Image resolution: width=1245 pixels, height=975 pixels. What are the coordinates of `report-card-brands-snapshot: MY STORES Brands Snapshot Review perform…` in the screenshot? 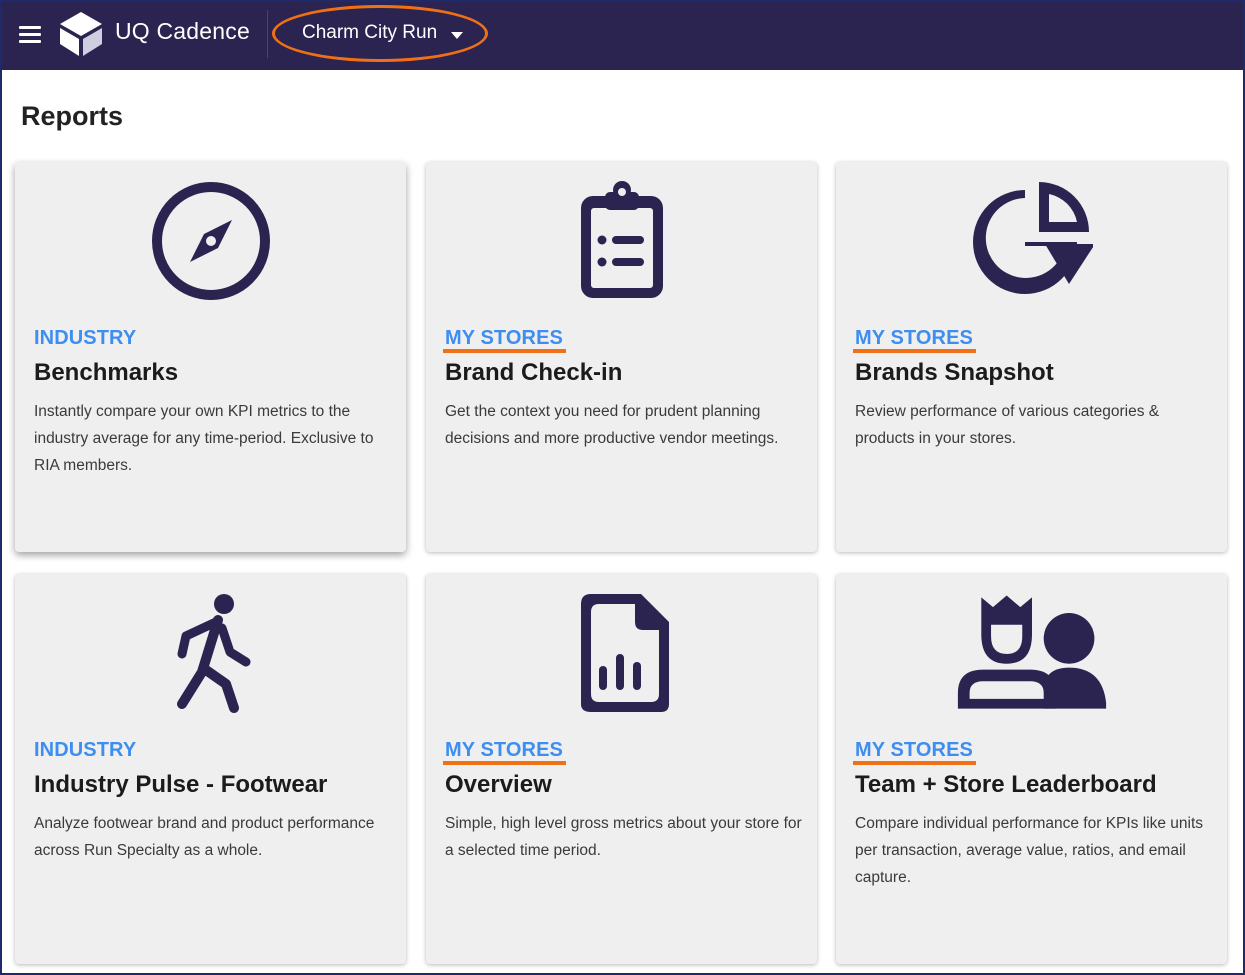 It's located at (1031, 357).